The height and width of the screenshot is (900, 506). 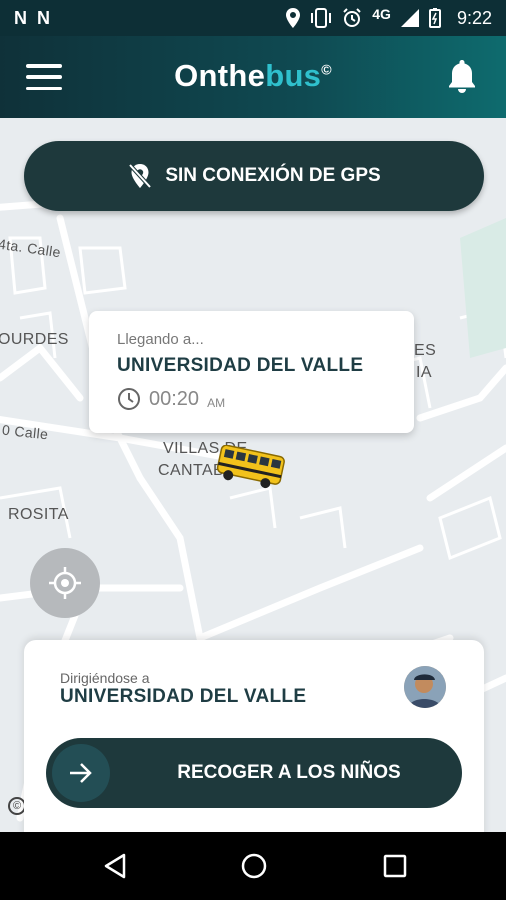 What do you see at coordinates (34, 339) in the screenshot?
I see `map-label: OURDES` at bounding box center [34, 339].